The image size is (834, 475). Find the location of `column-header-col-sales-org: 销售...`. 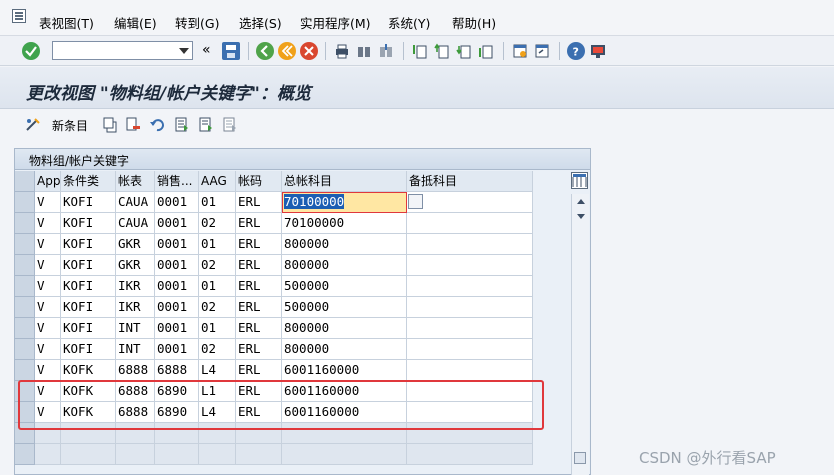

column-header-col-sales-org: 销售... is located at coordinates (177, 181).